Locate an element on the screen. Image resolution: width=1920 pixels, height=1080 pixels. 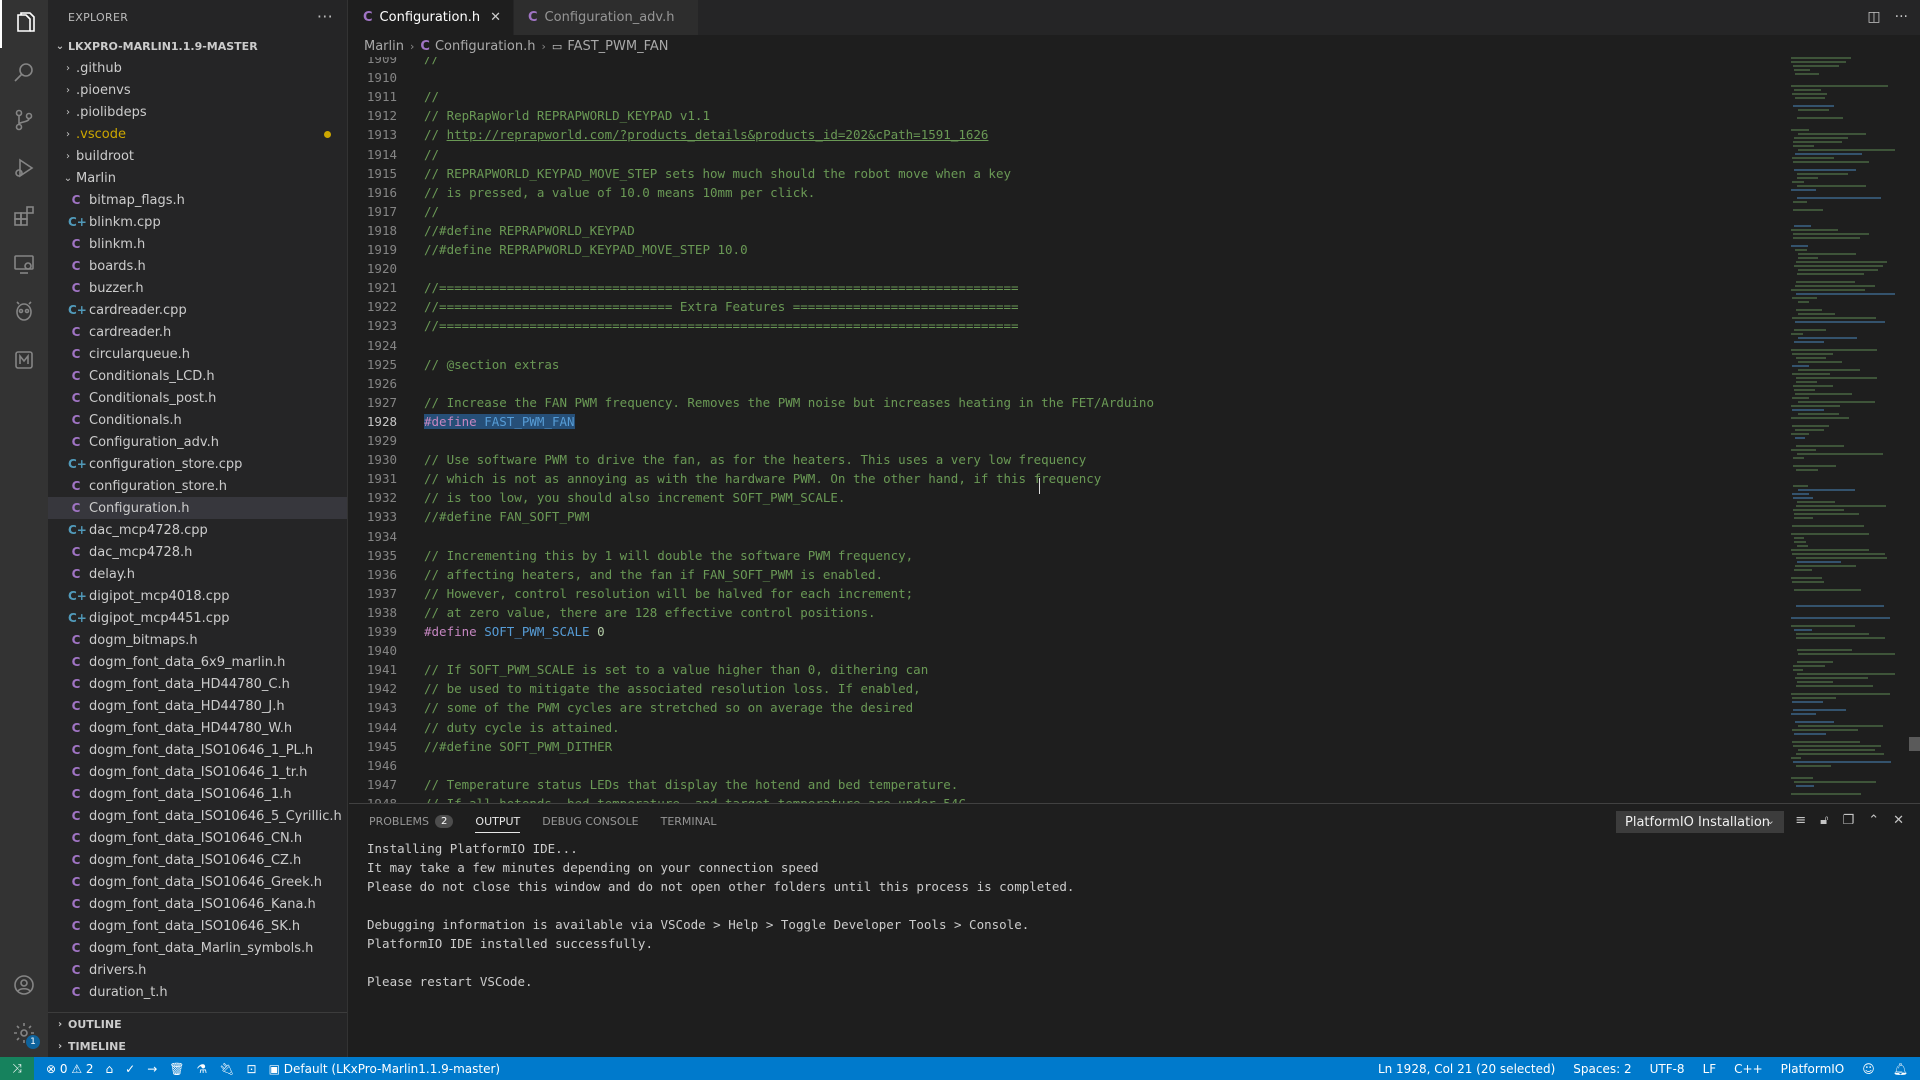
file-item: Cdogm_font_data_ISO10646_CZ.h is located at coordinates (197, 860).